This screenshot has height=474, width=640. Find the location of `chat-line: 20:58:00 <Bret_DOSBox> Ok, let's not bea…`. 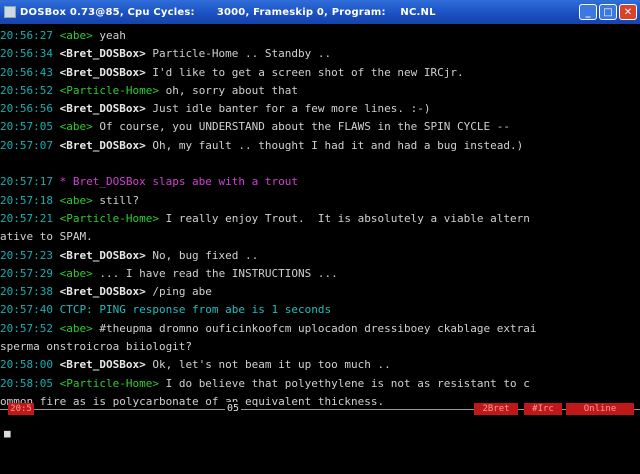

chat-line: 20:58:00 <Bret_DOSBox> Ok, let's not bea… is located at coordinates (320, 365).